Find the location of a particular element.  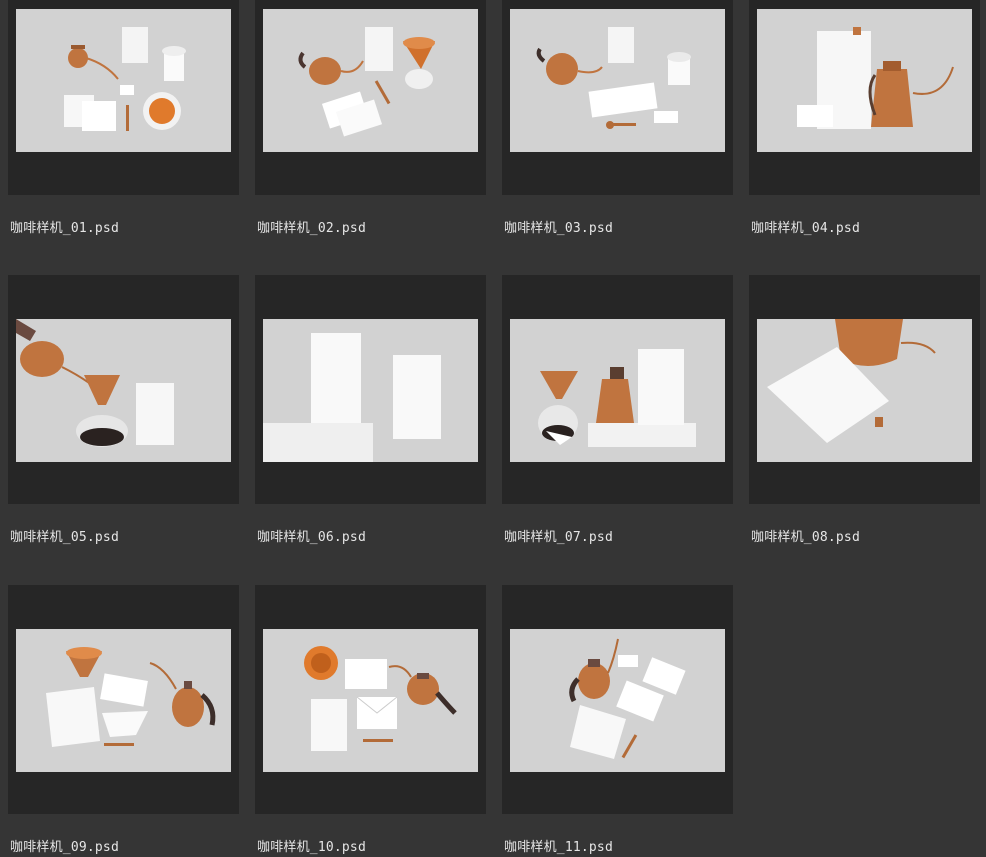

file-item-03: 咖啡样机_03.psd is located at coordinates (617, 130).